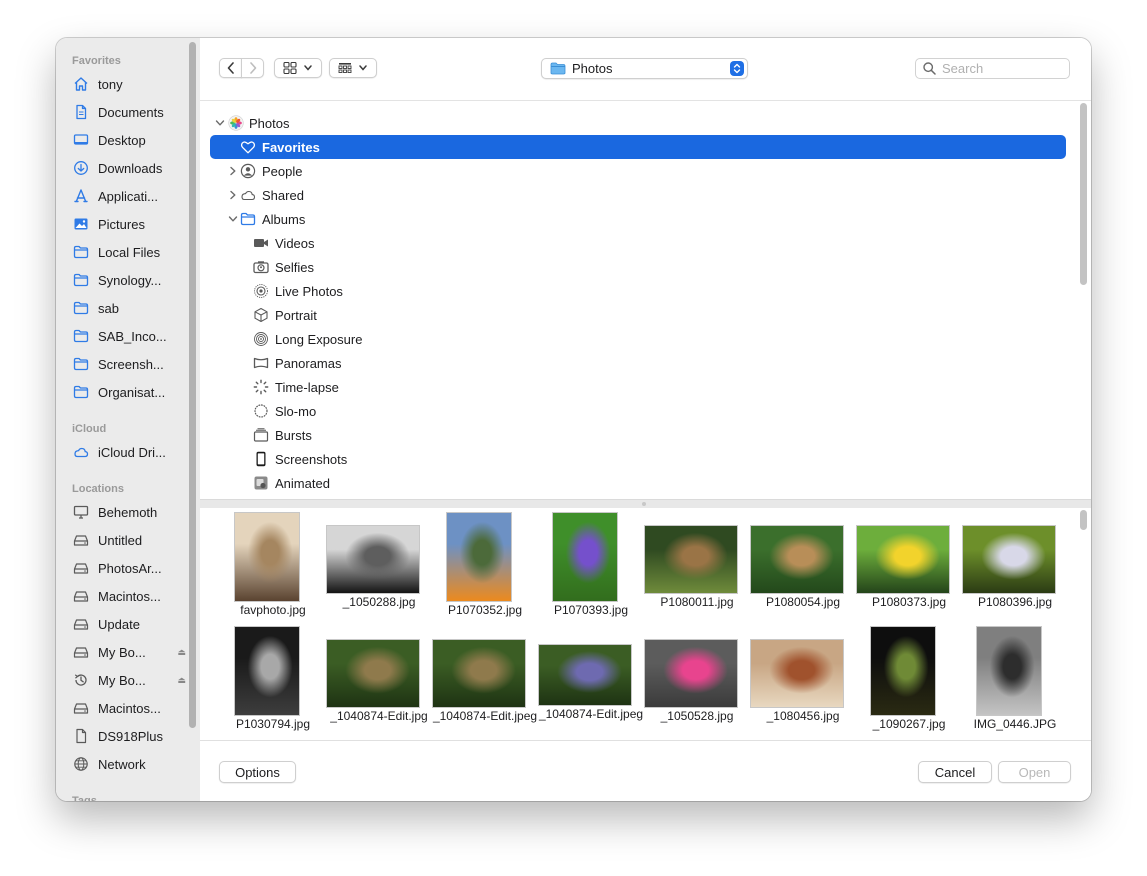  I want to click on group-button, so click(353, 68).